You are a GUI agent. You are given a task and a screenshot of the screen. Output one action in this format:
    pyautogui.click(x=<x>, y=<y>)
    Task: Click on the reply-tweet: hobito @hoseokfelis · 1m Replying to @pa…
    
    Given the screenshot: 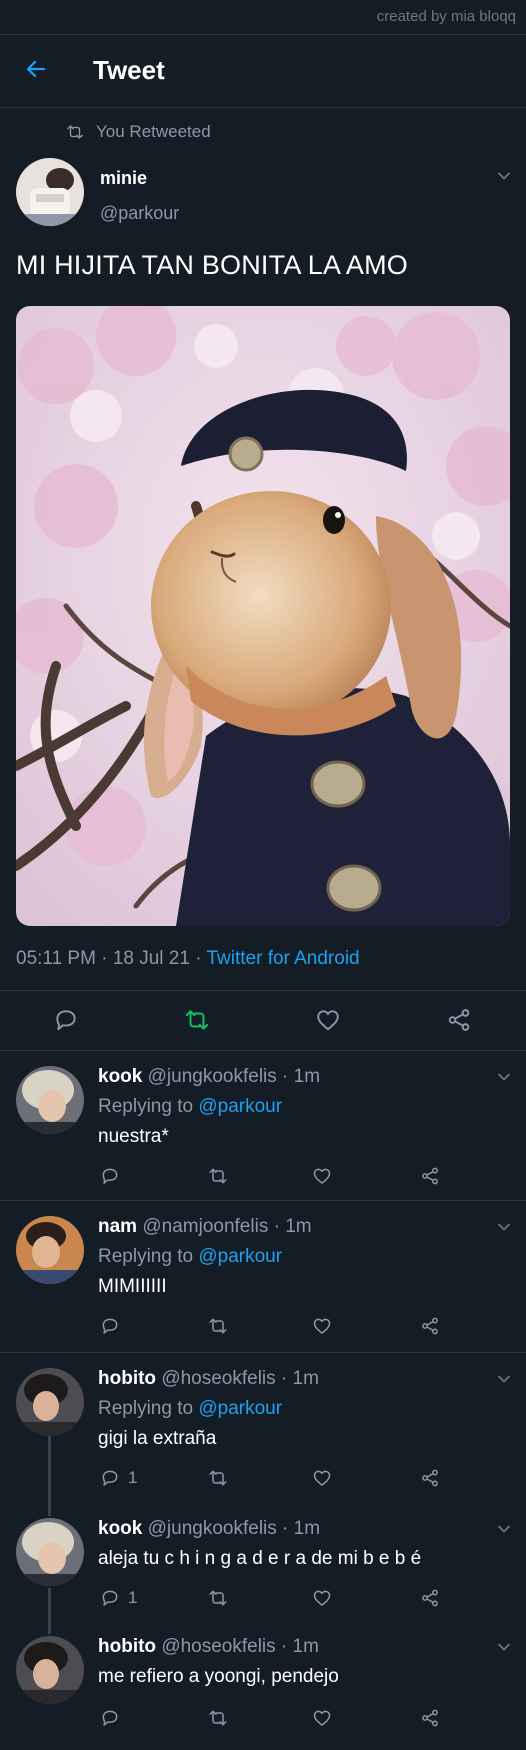 What is the action you would take?
    pyautogui.click(x=263, y=1427)
    